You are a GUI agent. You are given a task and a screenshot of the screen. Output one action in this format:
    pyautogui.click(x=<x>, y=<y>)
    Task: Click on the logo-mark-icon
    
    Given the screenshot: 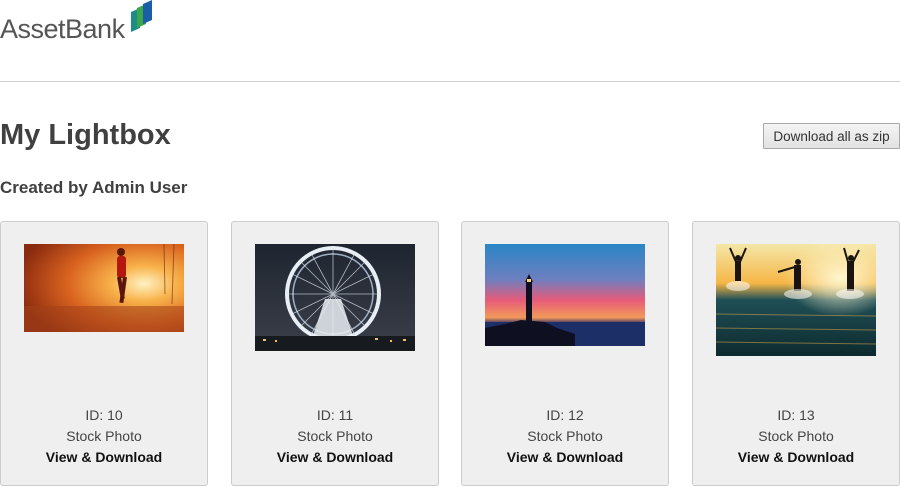 What is the action you would take?
    pyautogui.click(x=141, y=16)
    